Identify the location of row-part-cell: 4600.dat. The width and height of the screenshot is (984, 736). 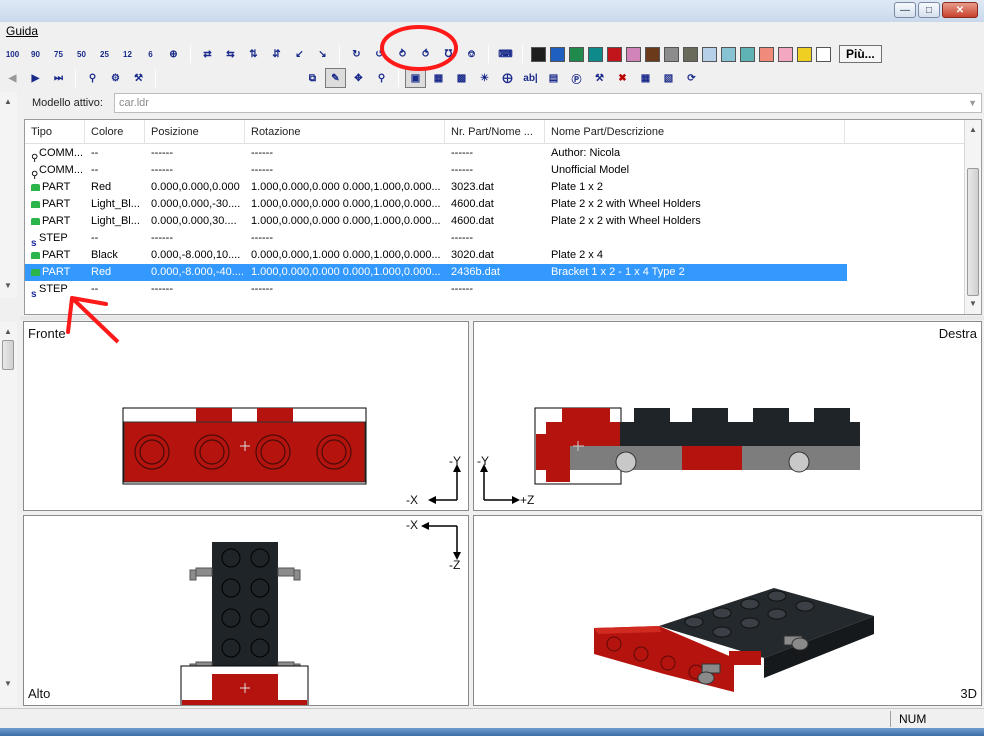
(472, 204).